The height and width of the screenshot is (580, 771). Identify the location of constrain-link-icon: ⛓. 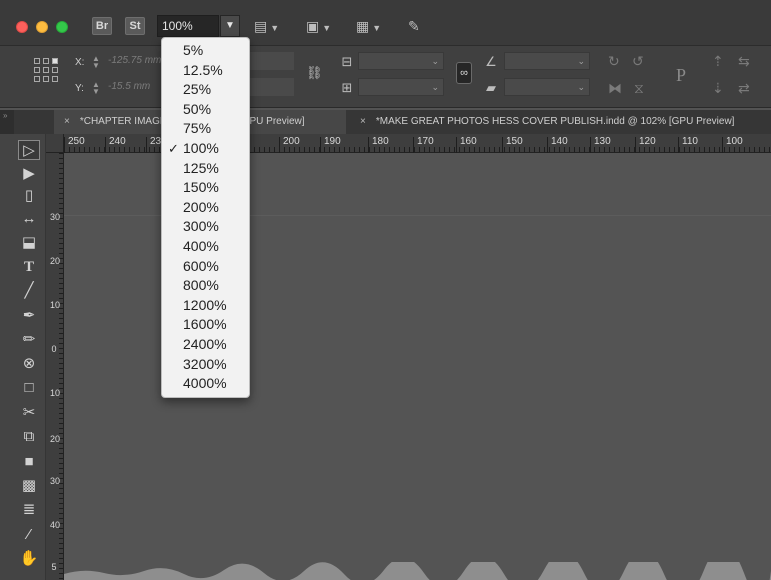
(314, 73).